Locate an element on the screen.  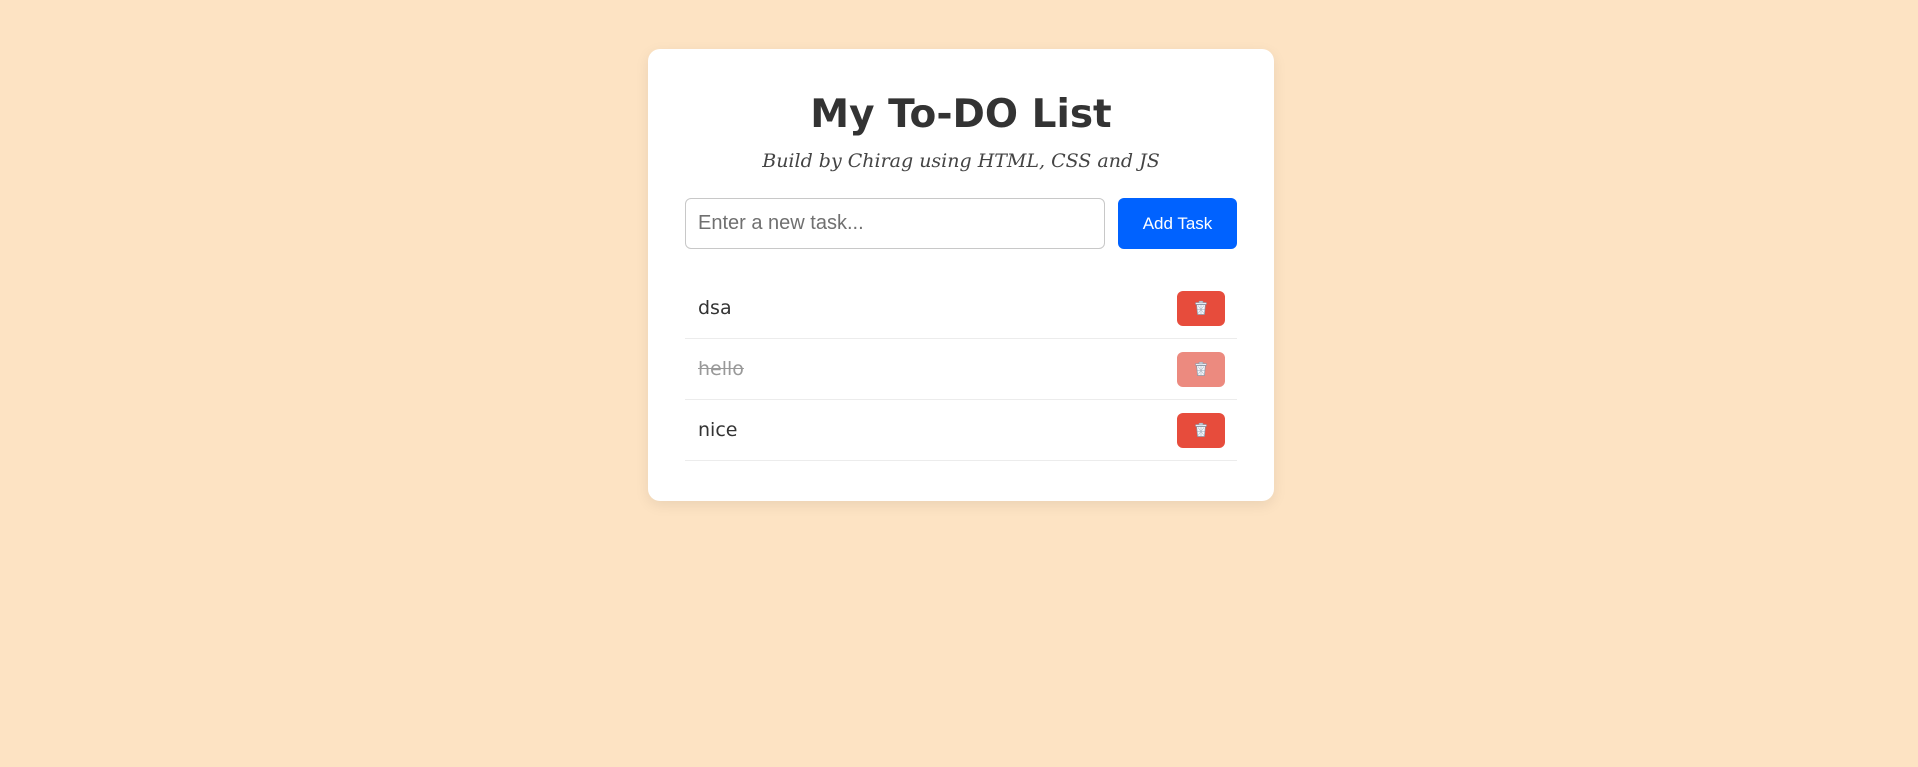
task-input-row: Add Task is located at coordinates (961, 223).